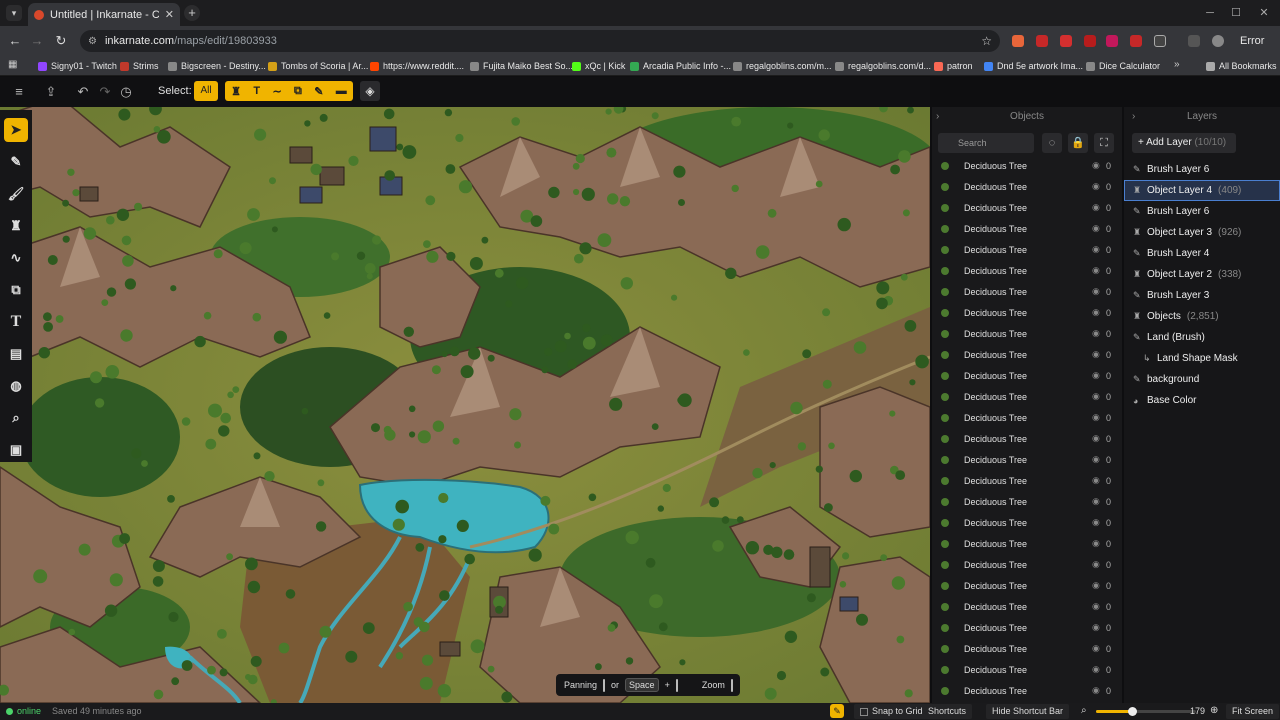 This screenshot has height=720, width=1280. Describe the element at coordinates (986, 143) in the screenshot. I see `object-search-input: Search` at that location.